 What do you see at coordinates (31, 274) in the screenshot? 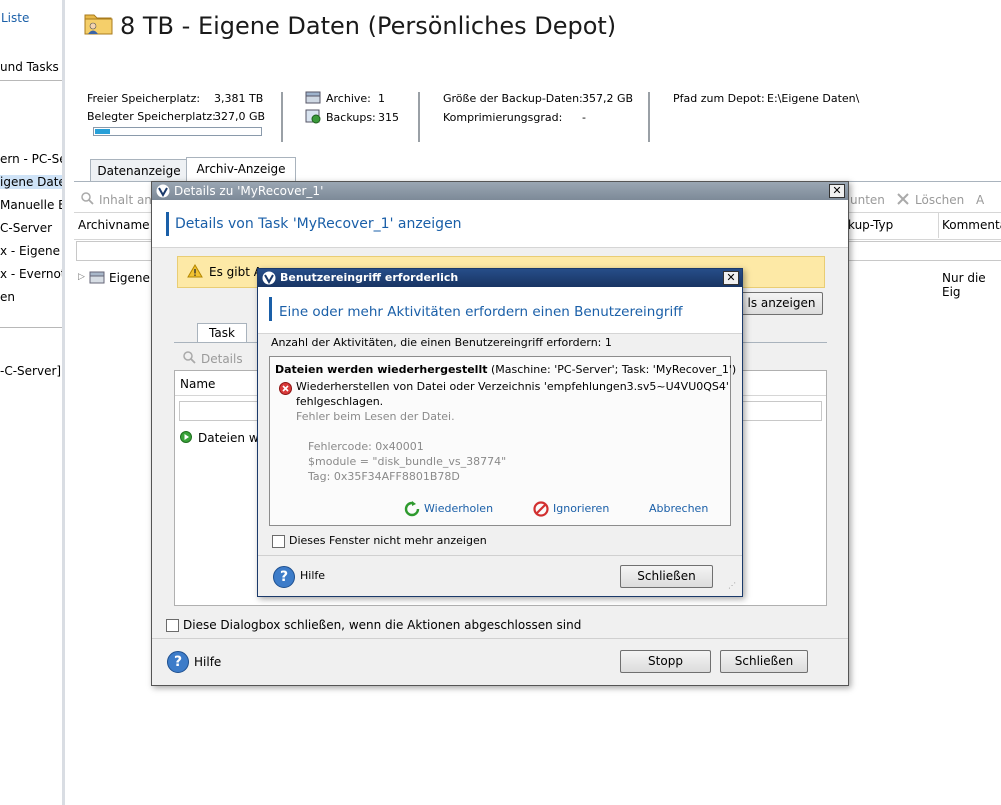
I see `sidebar-item-evernote: x - Evernote` at bounding box center [31, 274].